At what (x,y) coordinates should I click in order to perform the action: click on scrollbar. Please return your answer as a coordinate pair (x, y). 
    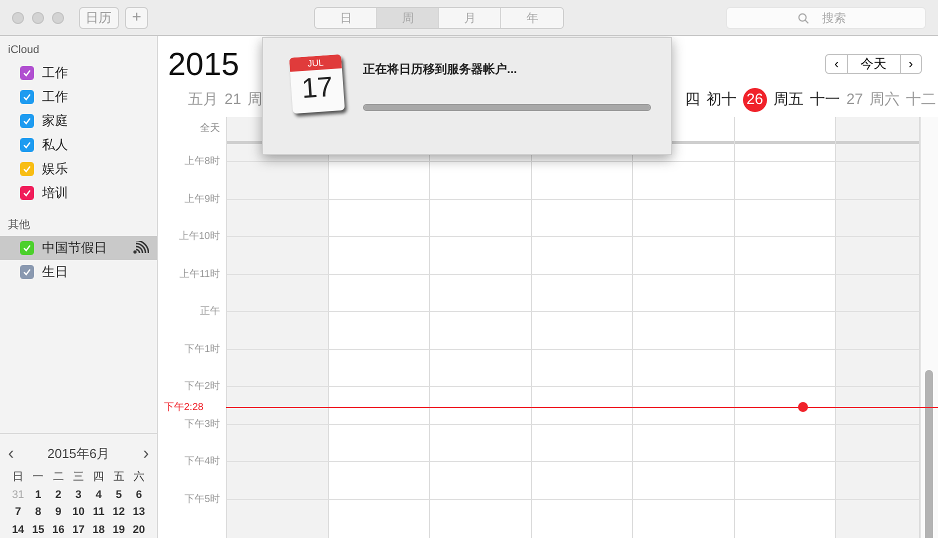
    Looking at the image, I should click on (929, 327).